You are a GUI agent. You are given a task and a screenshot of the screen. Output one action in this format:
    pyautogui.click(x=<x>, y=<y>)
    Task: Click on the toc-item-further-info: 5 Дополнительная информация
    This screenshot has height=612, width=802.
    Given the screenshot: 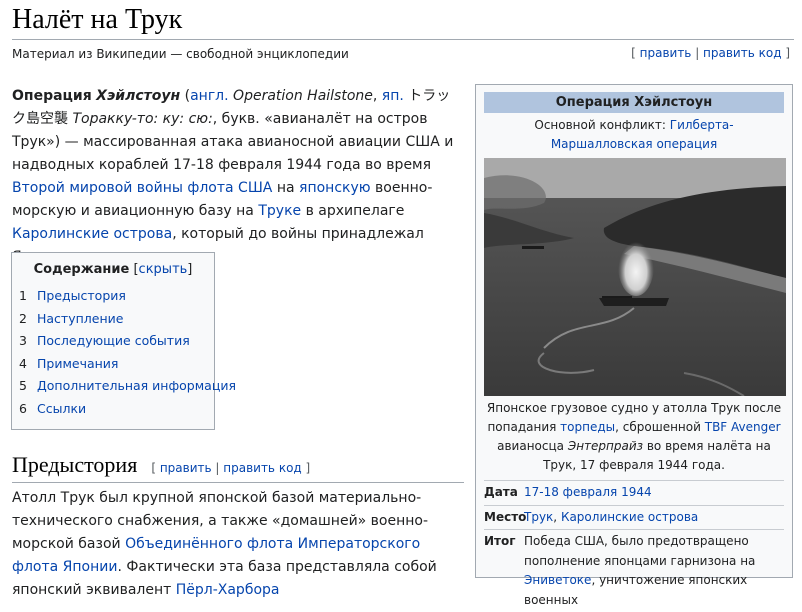 What is the action you would take?
    pyautogui.click(x=127, y=386)
    